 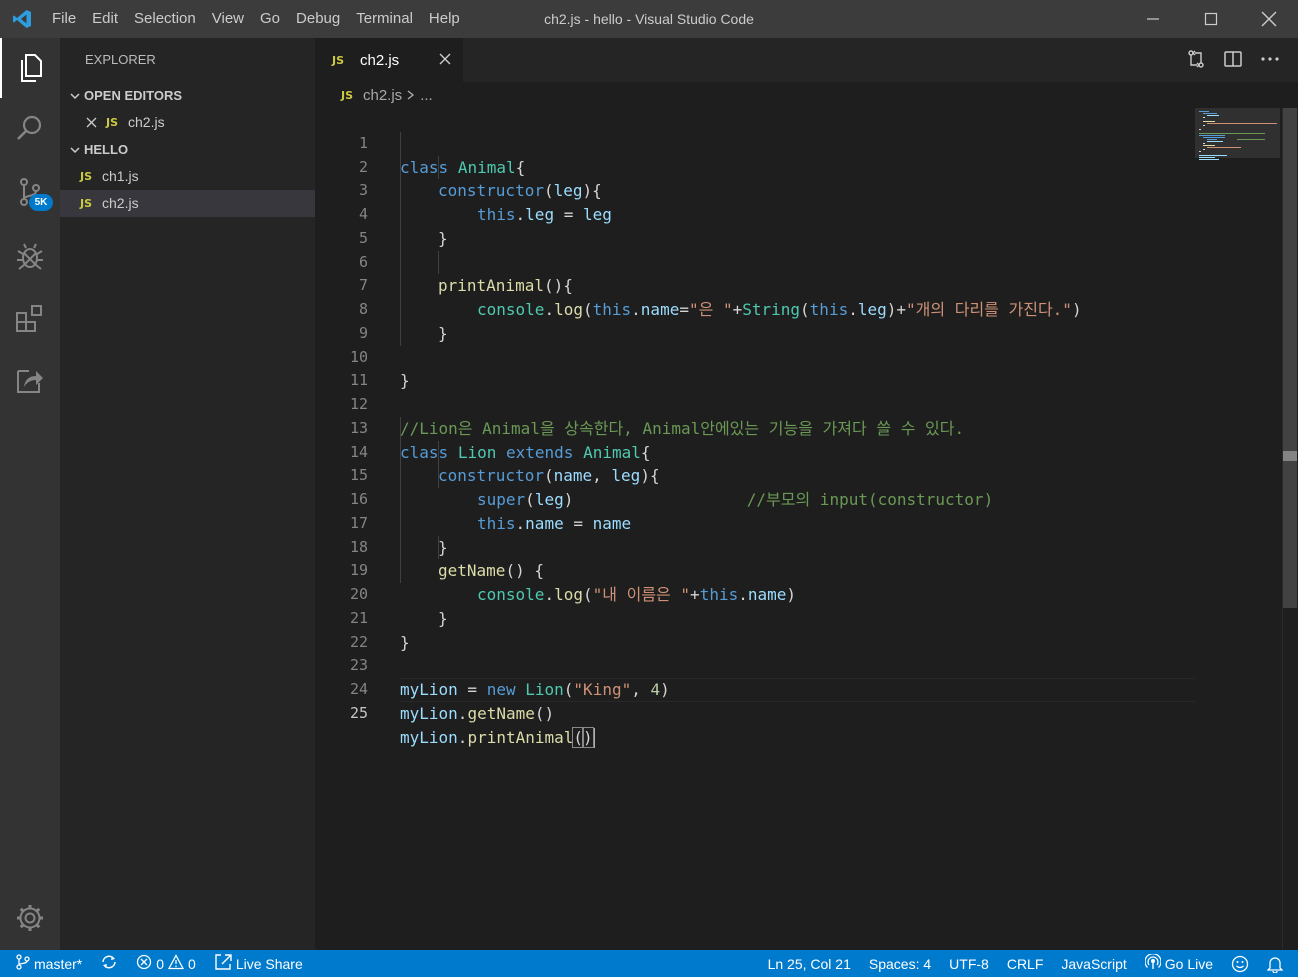 I want to click on open-editors-header: OPEN EDITORS, so click(x=187, y=95).